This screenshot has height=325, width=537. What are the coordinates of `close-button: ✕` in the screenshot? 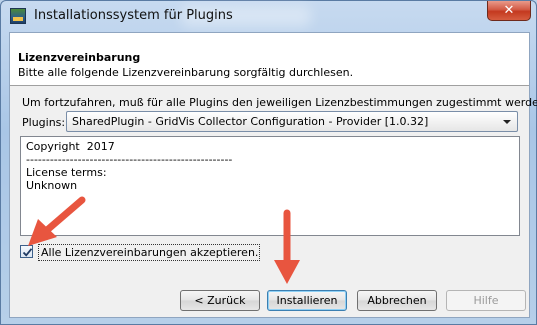 It's located at (509, 11).